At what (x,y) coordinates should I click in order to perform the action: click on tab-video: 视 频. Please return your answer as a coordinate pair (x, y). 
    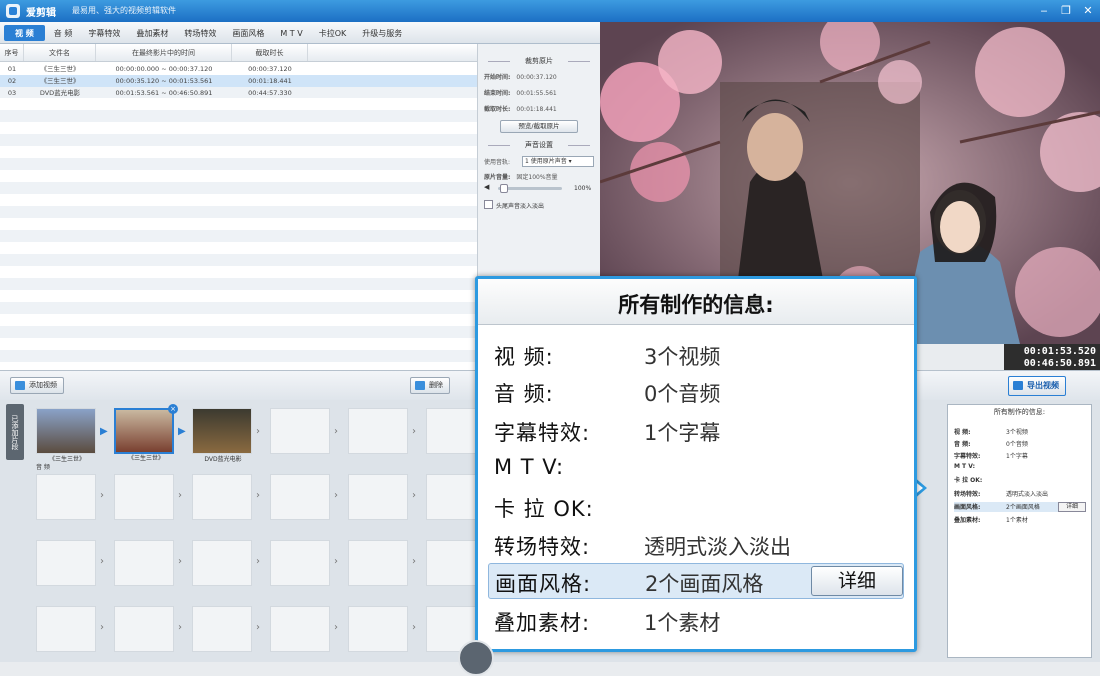
    Looking at the image, I should click on (24, 32).